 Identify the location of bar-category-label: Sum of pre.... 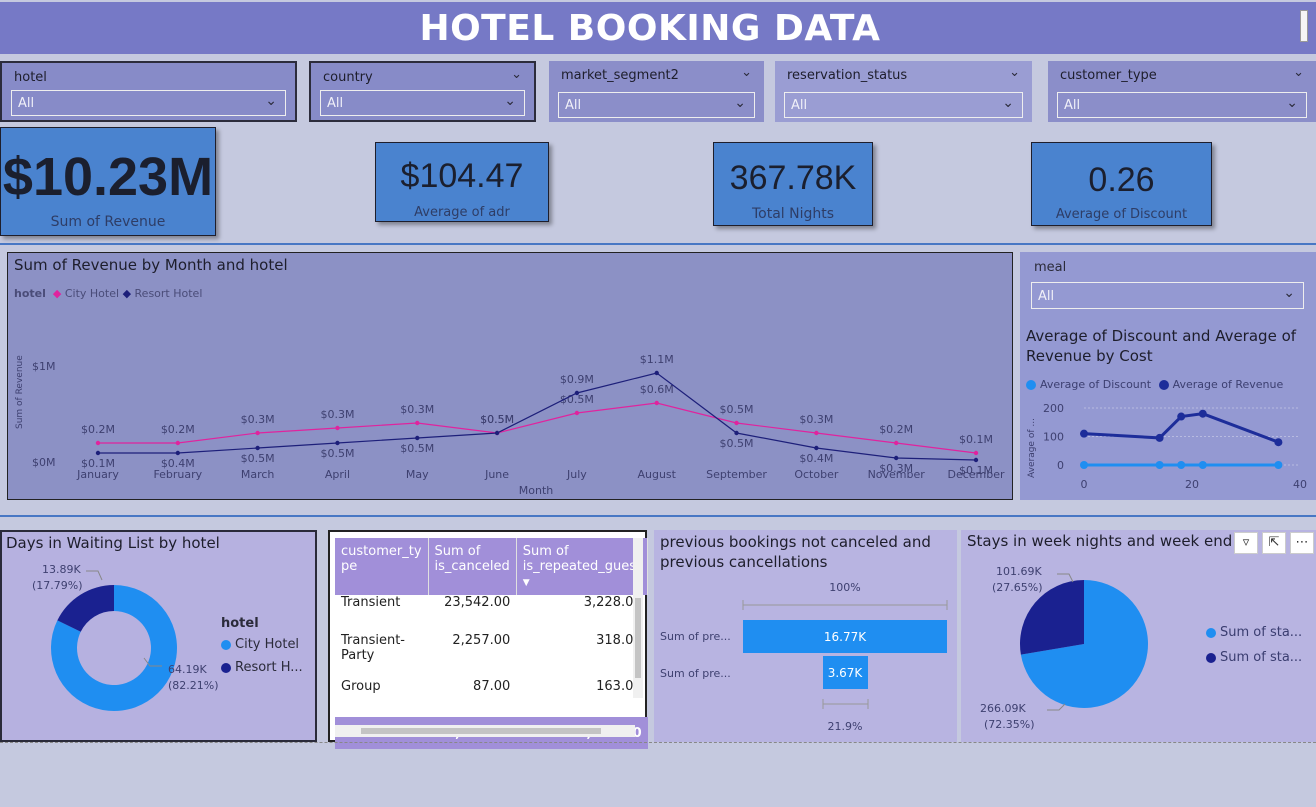
(695, 636).